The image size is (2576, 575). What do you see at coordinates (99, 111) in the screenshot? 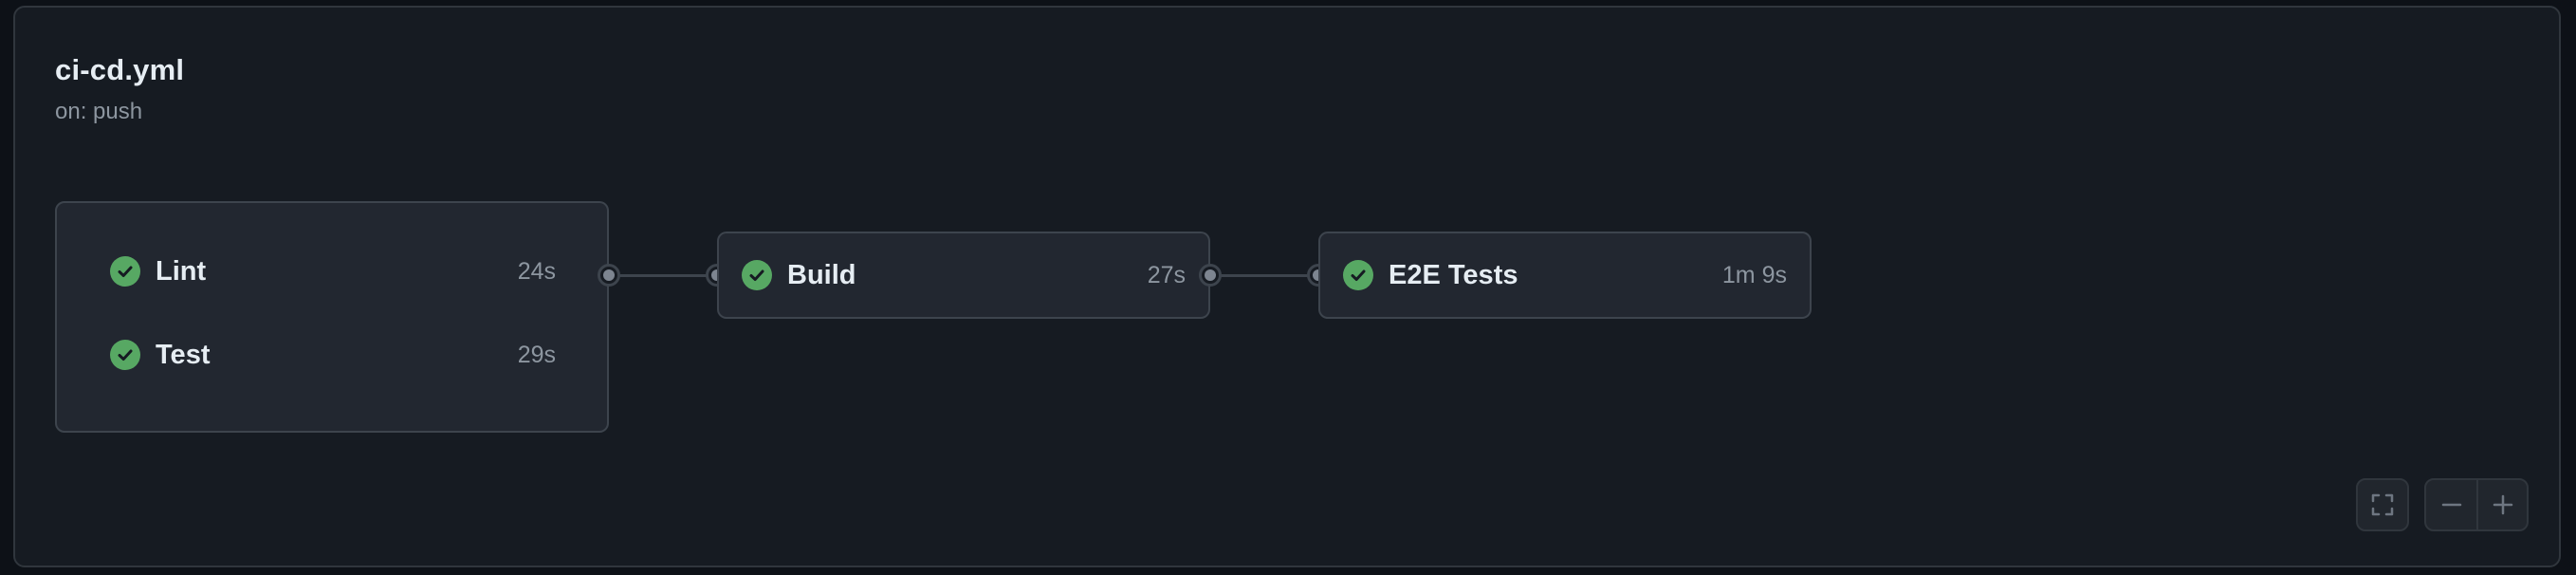
I see `workflow-trigger: on: push` at bounding box center [99, 111].